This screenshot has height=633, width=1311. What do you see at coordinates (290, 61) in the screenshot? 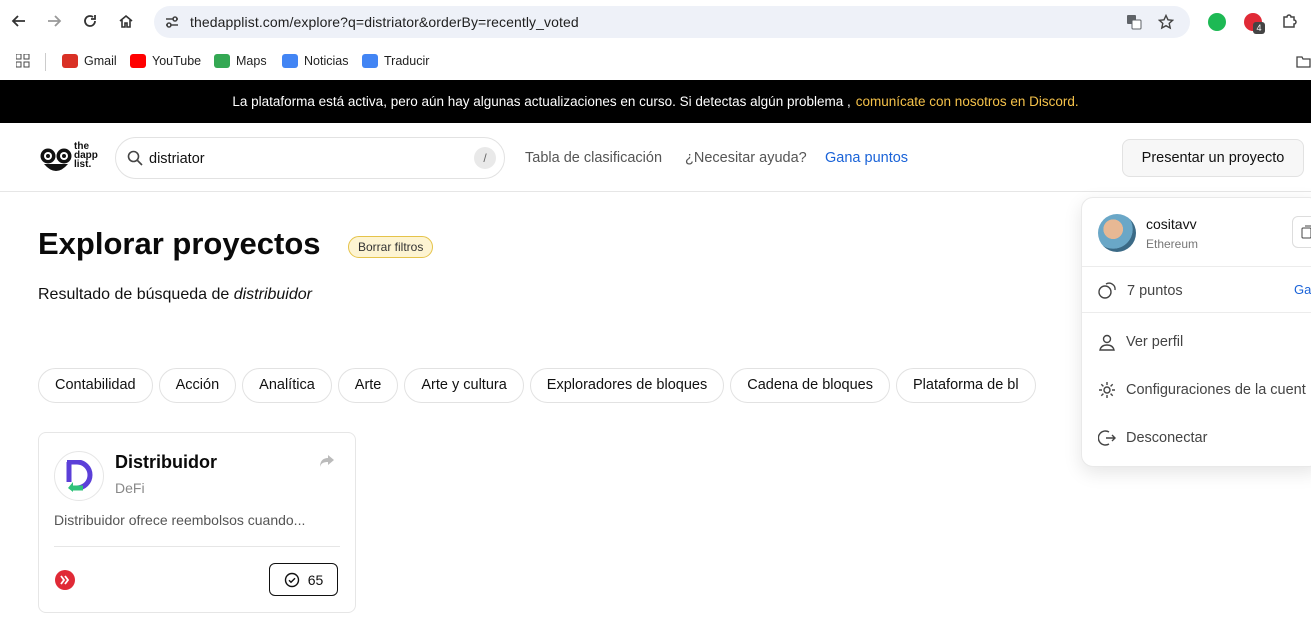
I see `news-icon` at bounding box center [290, 61].